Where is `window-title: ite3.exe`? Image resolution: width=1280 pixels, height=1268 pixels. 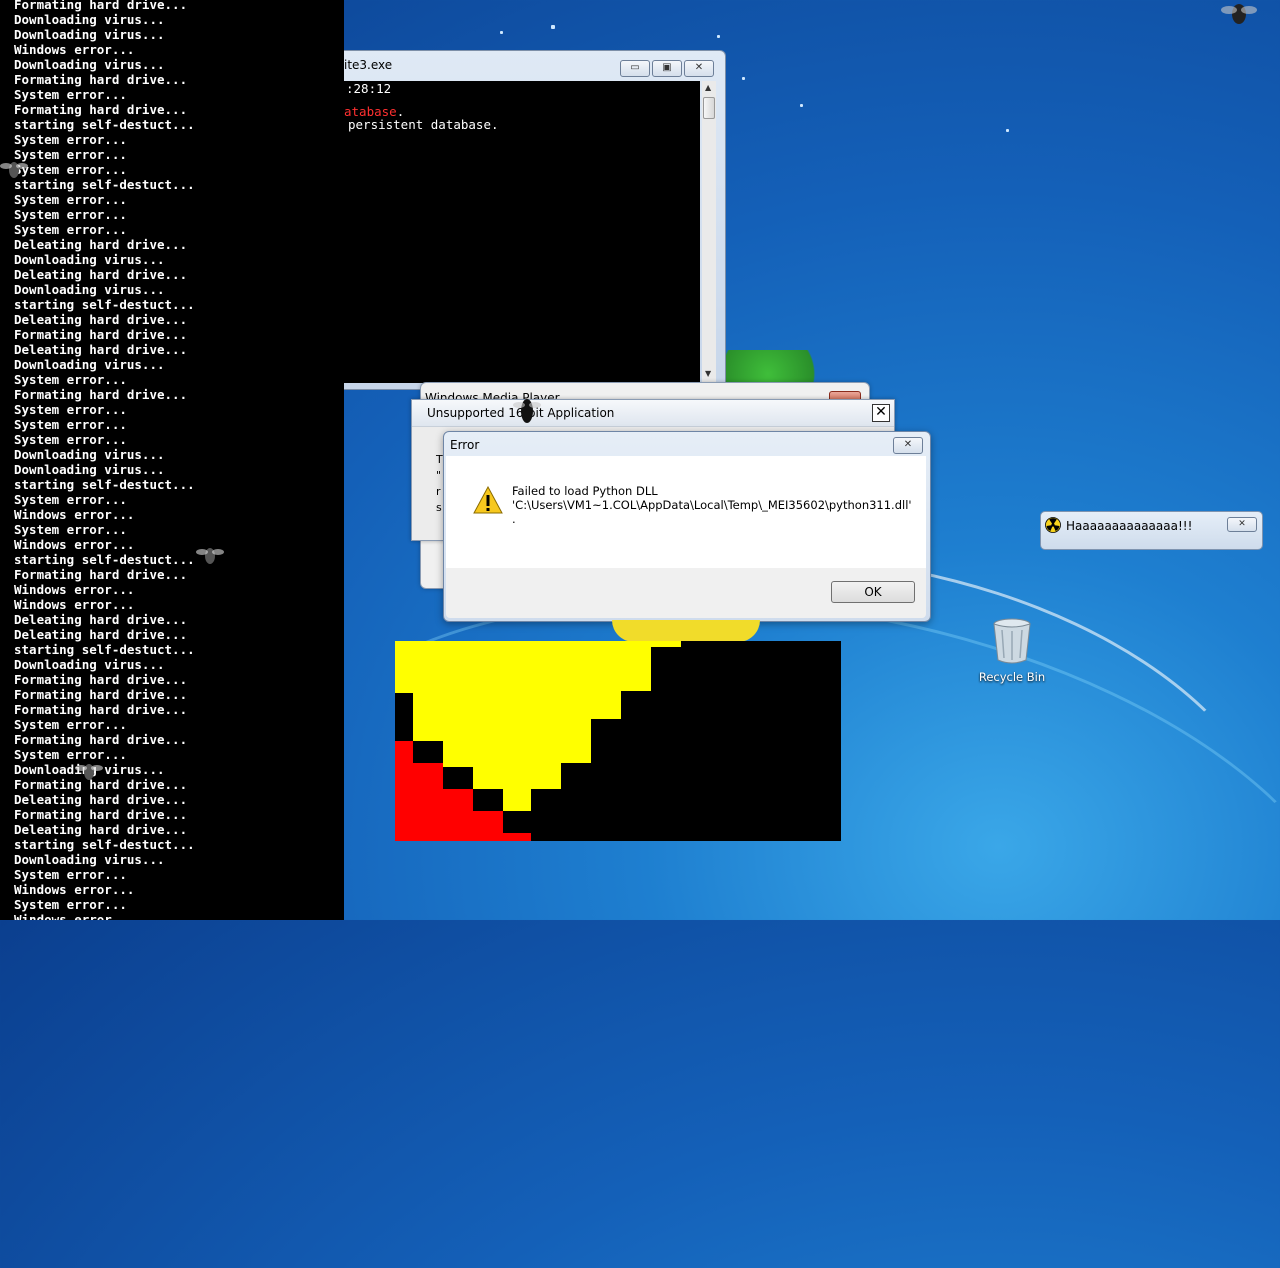
window-title: ite3.exe is located at coordinates (368, 65).